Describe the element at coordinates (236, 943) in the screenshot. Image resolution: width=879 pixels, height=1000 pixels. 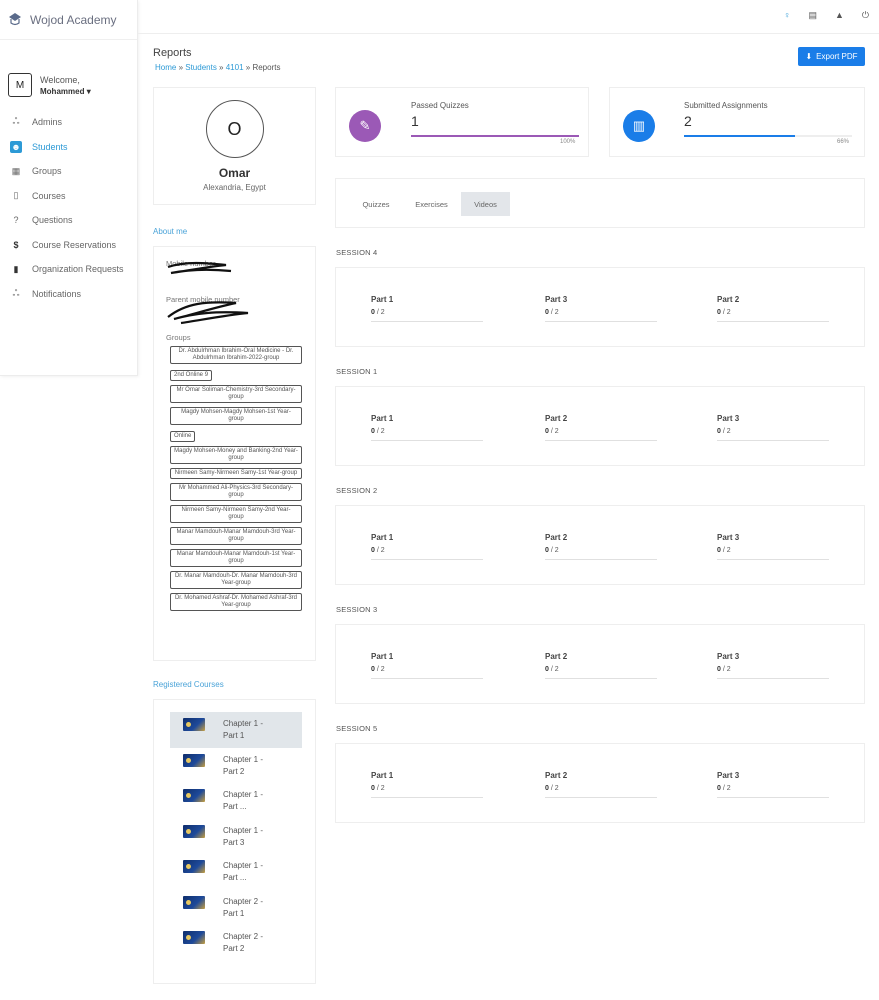
I see `course-item: Chapter 2 - Part 2` at that location.